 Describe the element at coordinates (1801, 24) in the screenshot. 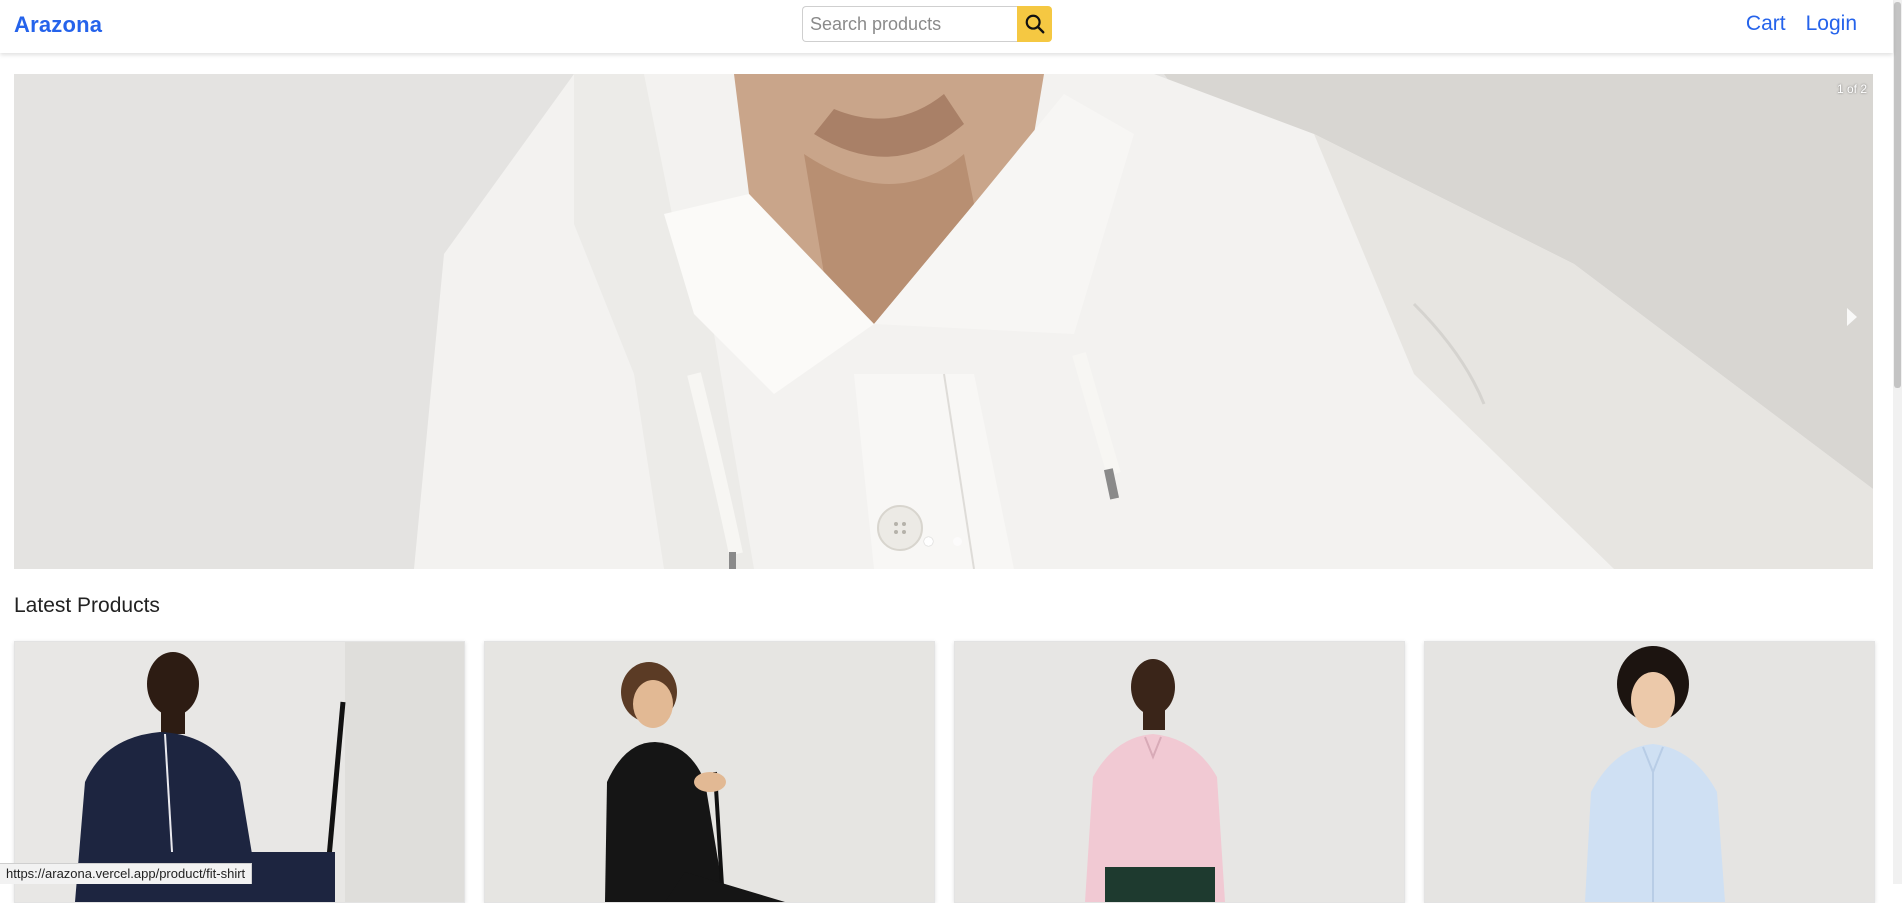

I see `nav-links: Cart Login` at that location.